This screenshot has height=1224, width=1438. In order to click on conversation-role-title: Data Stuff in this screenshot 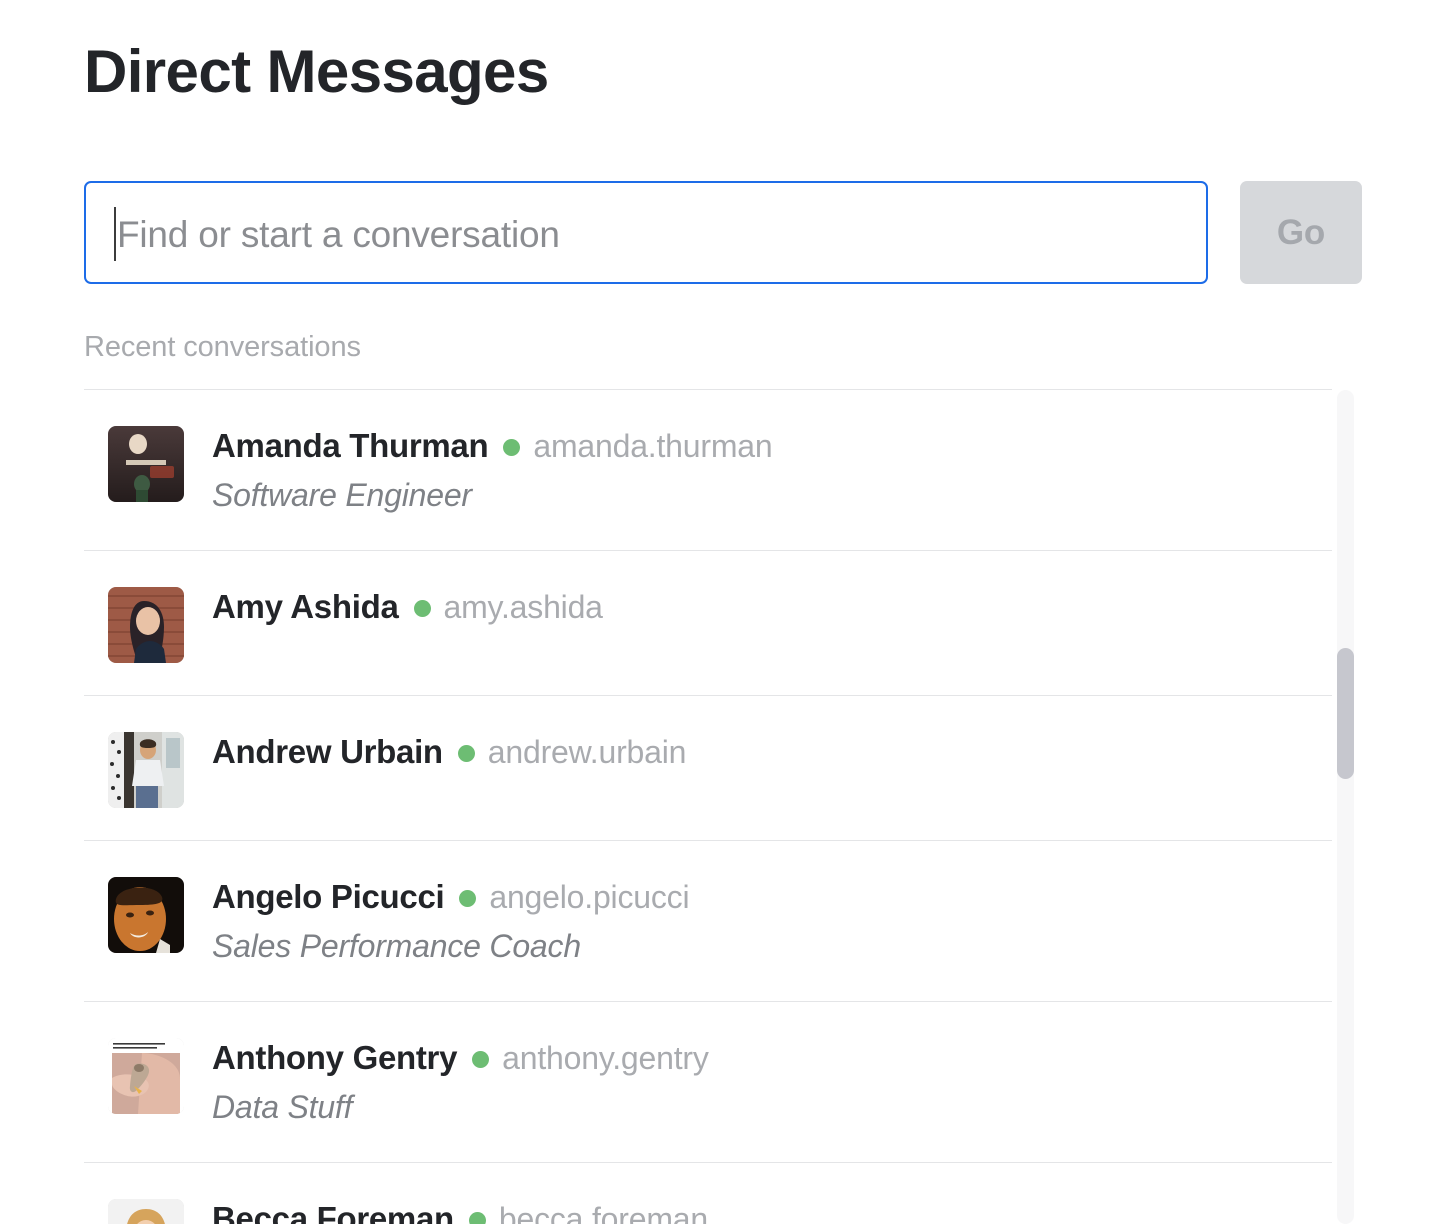, I will do `click(282, 1107)`.